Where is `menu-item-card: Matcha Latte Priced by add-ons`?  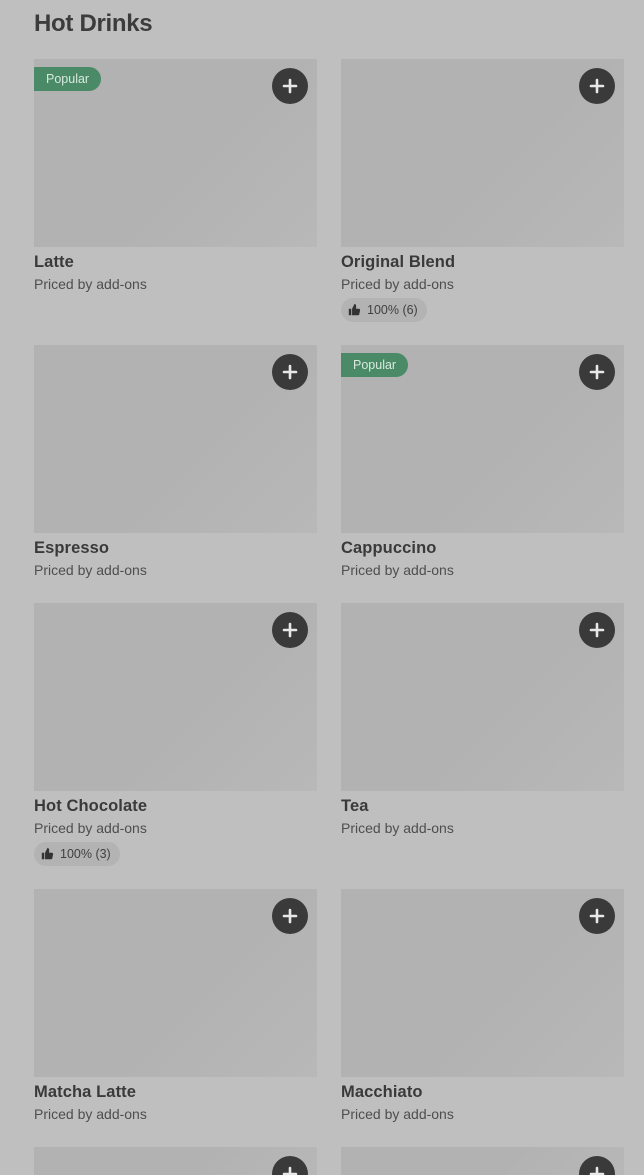 menu-item-card: Matcha Latte Priced by add-ons is located at coordinates (175, 1006).